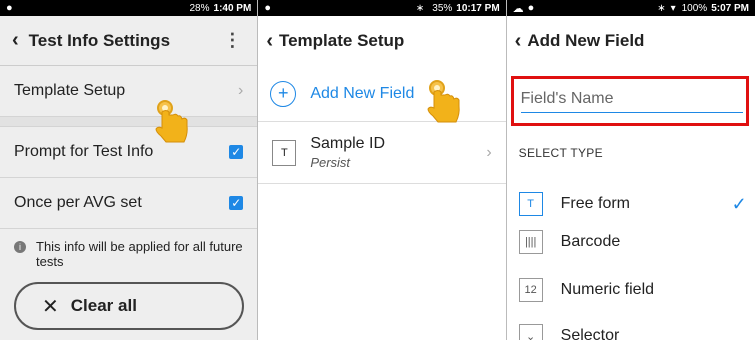  Describe the element at coordinates (232, 8) in the screenshot. I see `clock: 1:40 PM` at that location.